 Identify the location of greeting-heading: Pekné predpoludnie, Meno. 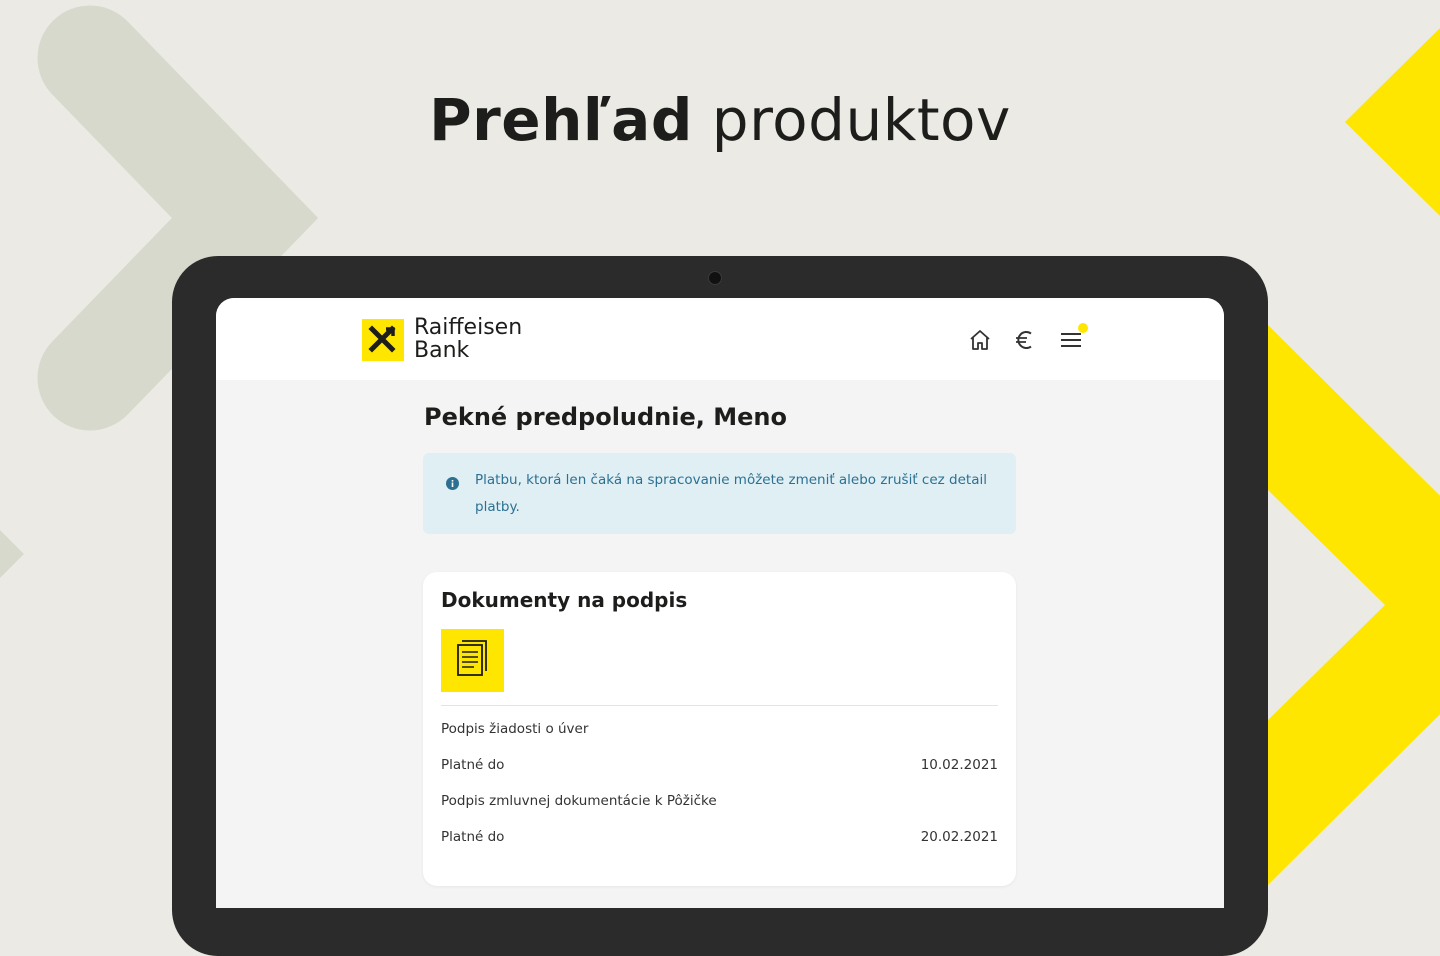
(605, 417).